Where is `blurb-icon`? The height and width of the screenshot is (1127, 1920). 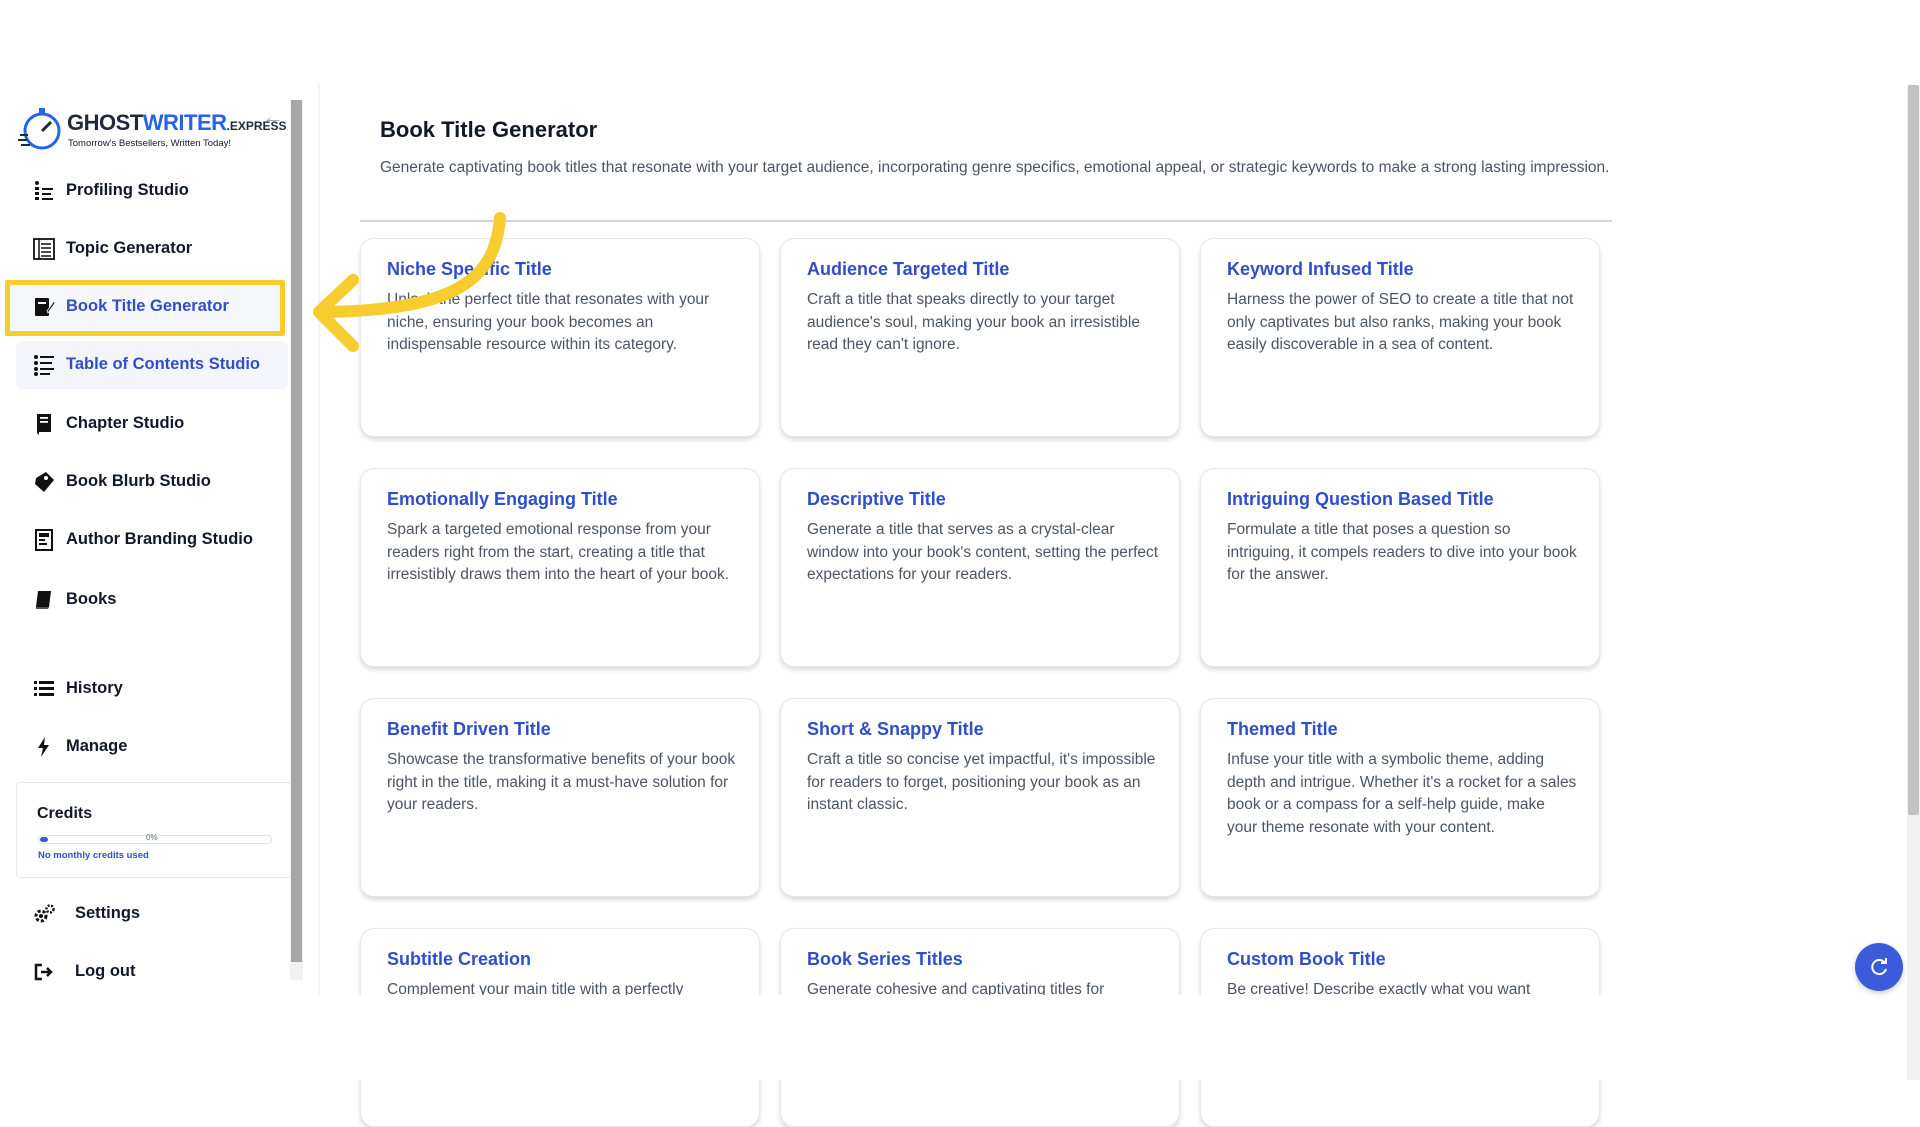
blurb-icon is located at coordinates (44, 482).